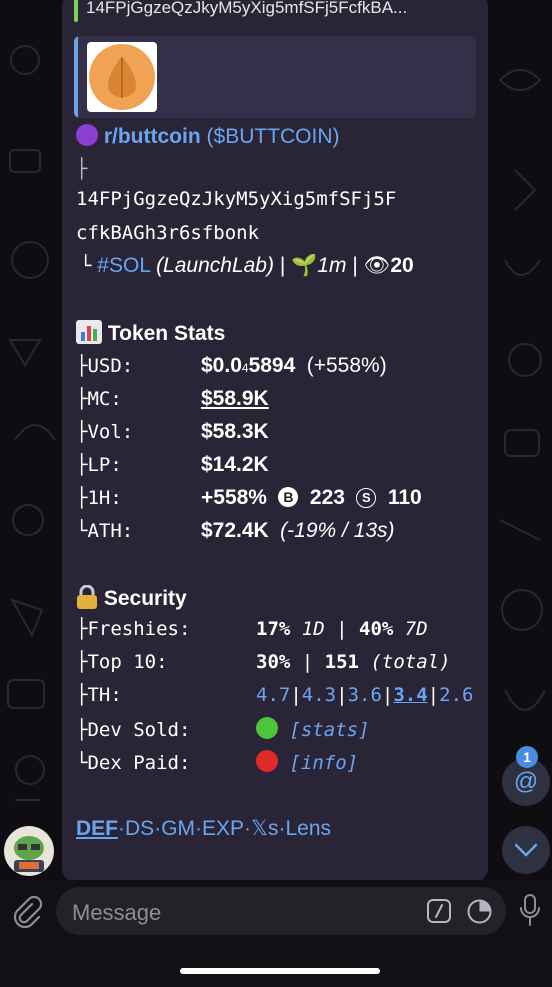 Image resolution: width=552 pixels, height=987 pixels. I want to click on security-row-dev-sold: ├Dev Sold: [stats], so click(223, 729).